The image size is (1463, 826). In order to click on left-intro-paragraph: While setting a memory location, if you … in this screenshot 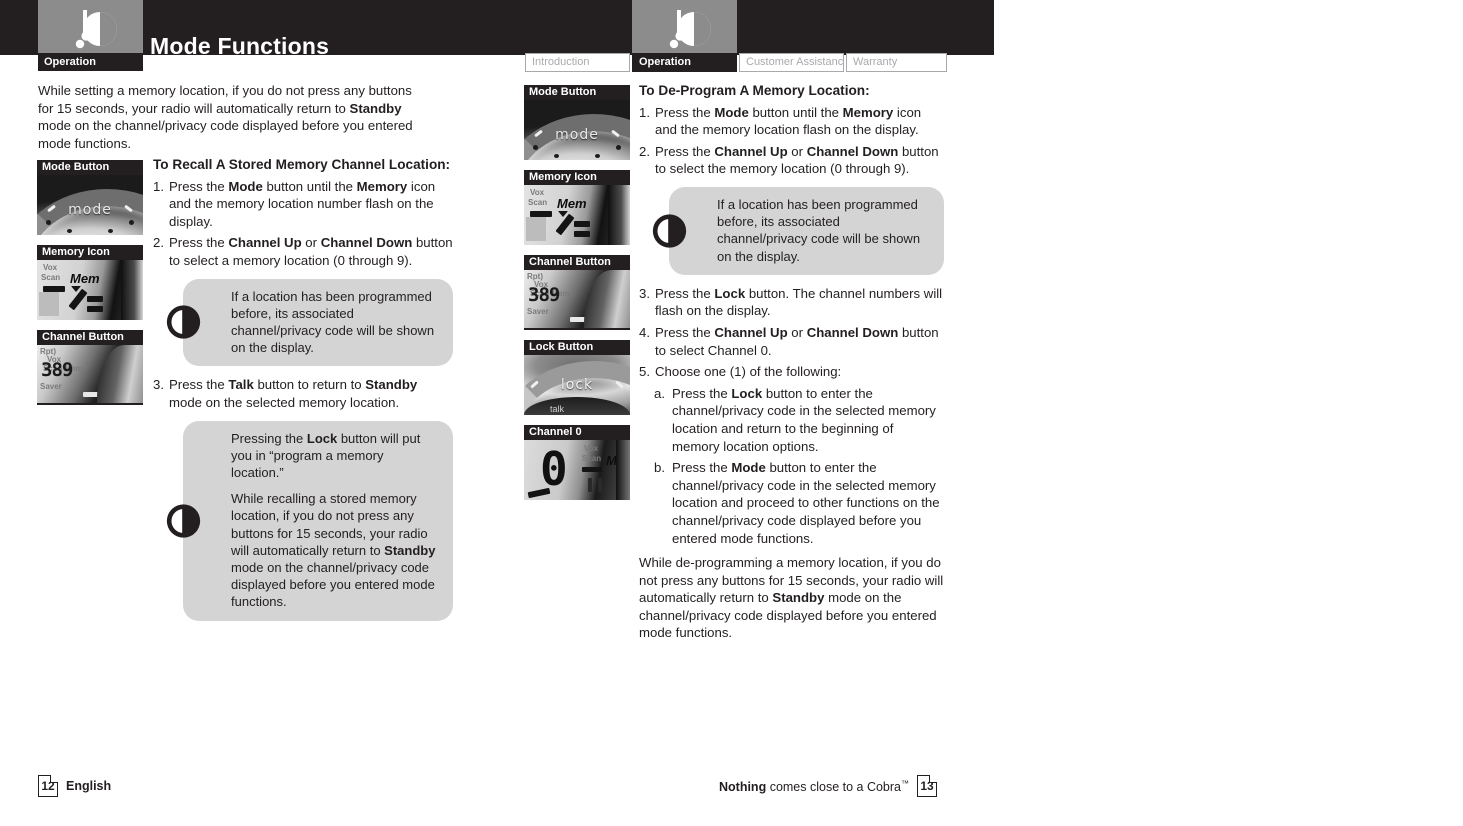, I will do `click(238, 117)`.